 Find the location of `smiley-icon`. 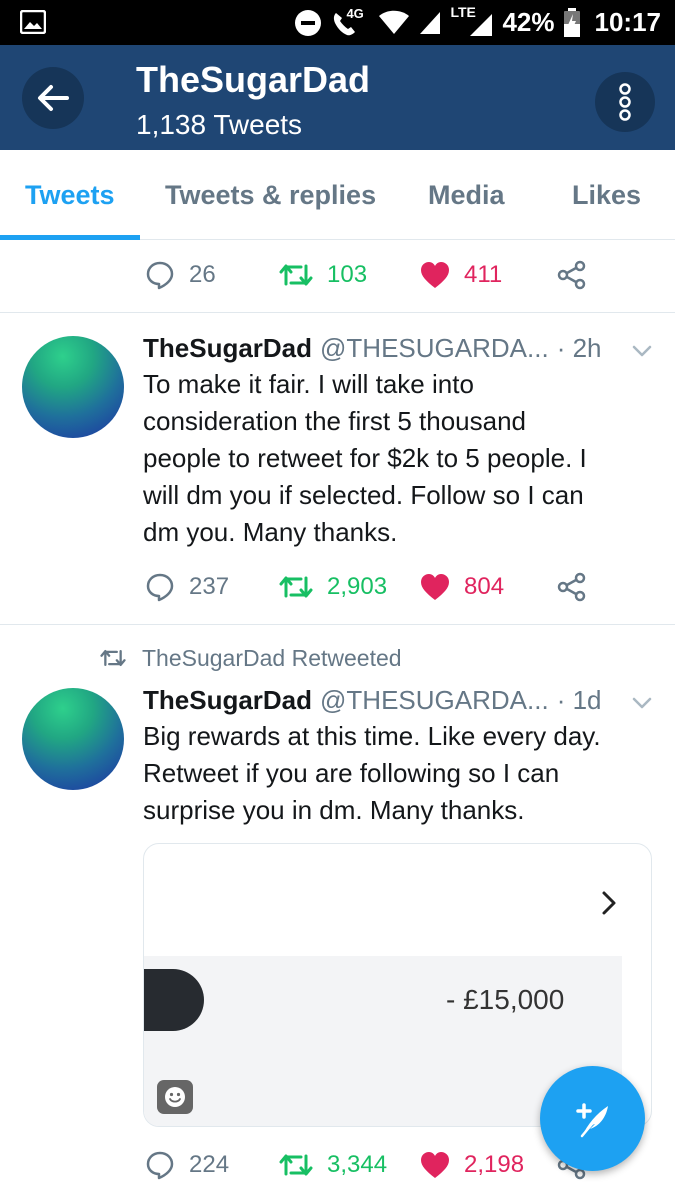

smiley-icon is located at coordinates (175, 1097).